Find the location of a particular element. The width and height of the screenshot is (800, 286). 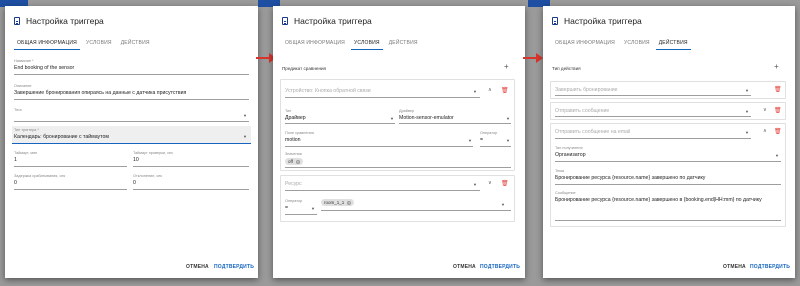

deviation-field: 0 is located at coordinates (134, 183).